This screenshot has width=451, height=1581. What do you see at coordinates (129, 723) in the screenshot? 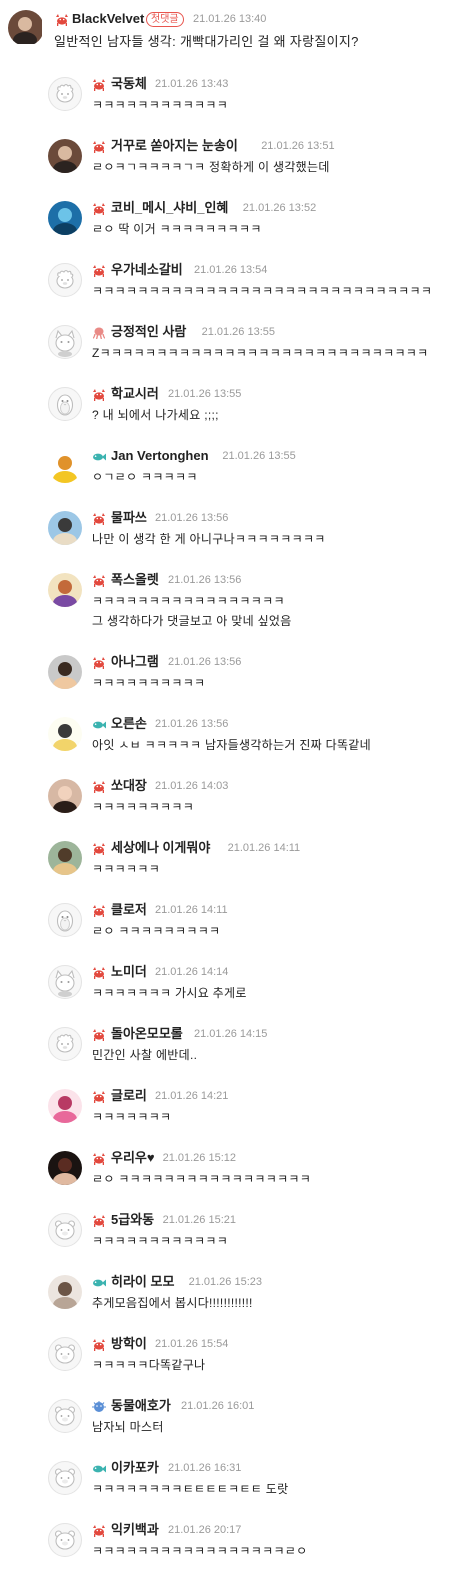
I see `nickname: 오른손` at bounding box center [129, 723].